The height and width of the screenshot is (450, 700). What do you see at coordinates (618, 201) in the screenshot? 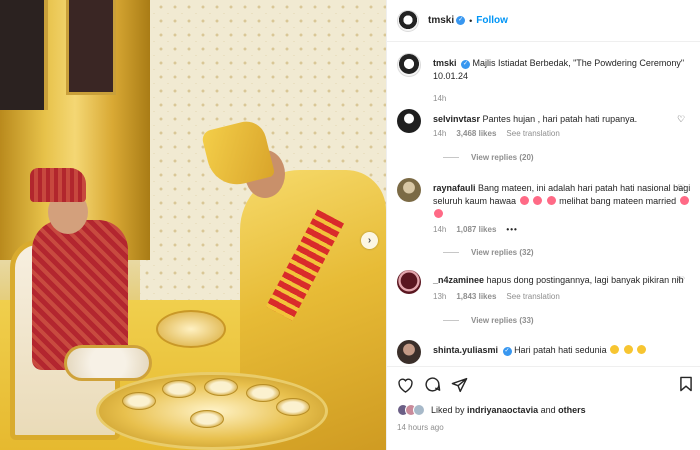
I see `comment-text-tail: melihat bang mateen married` at bounding box center [618, 201].